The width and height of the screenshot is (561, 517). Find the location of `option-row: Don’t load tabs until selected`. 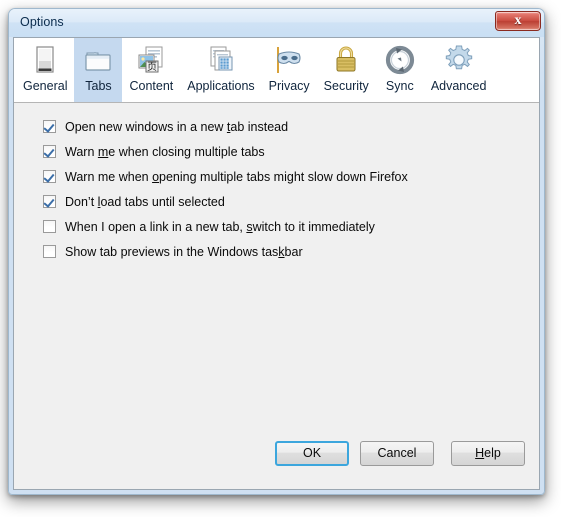

option-row: Don’t load tabs until selected is located at coordinates (291, 201).